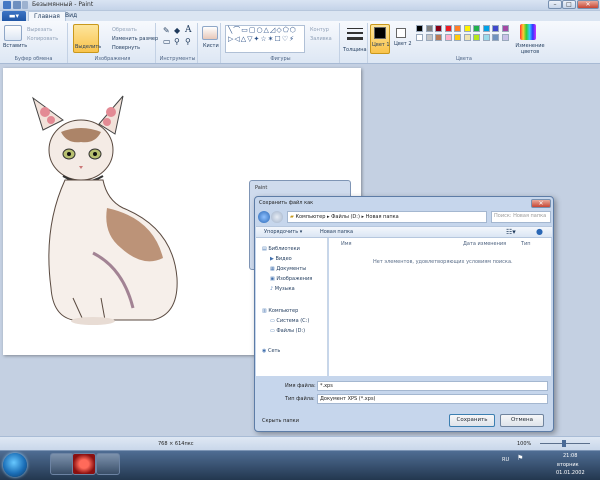  Describe the element at coordinates (211, 46) in the screenshot. I see `brushes-button: Кисти` at that location.